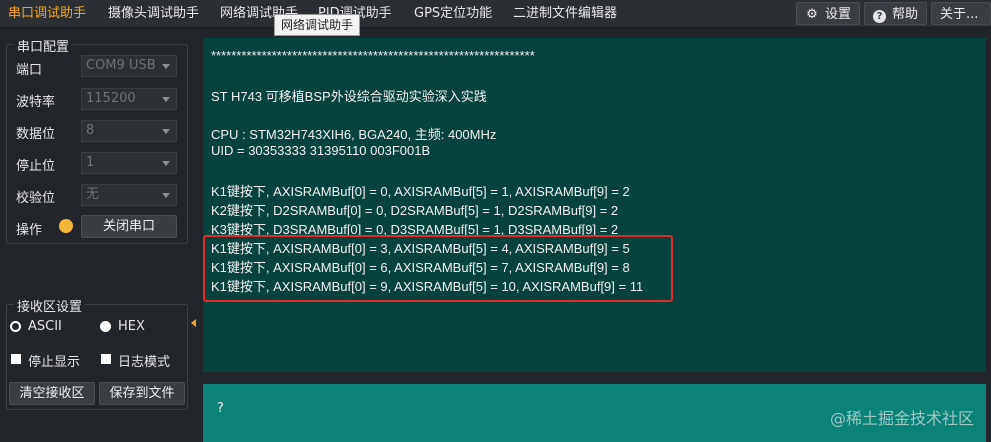 This screenshot has width=991, height=442. I want to click on menu-binary-editor: 二进制文件编辑器, so click(565, 14).